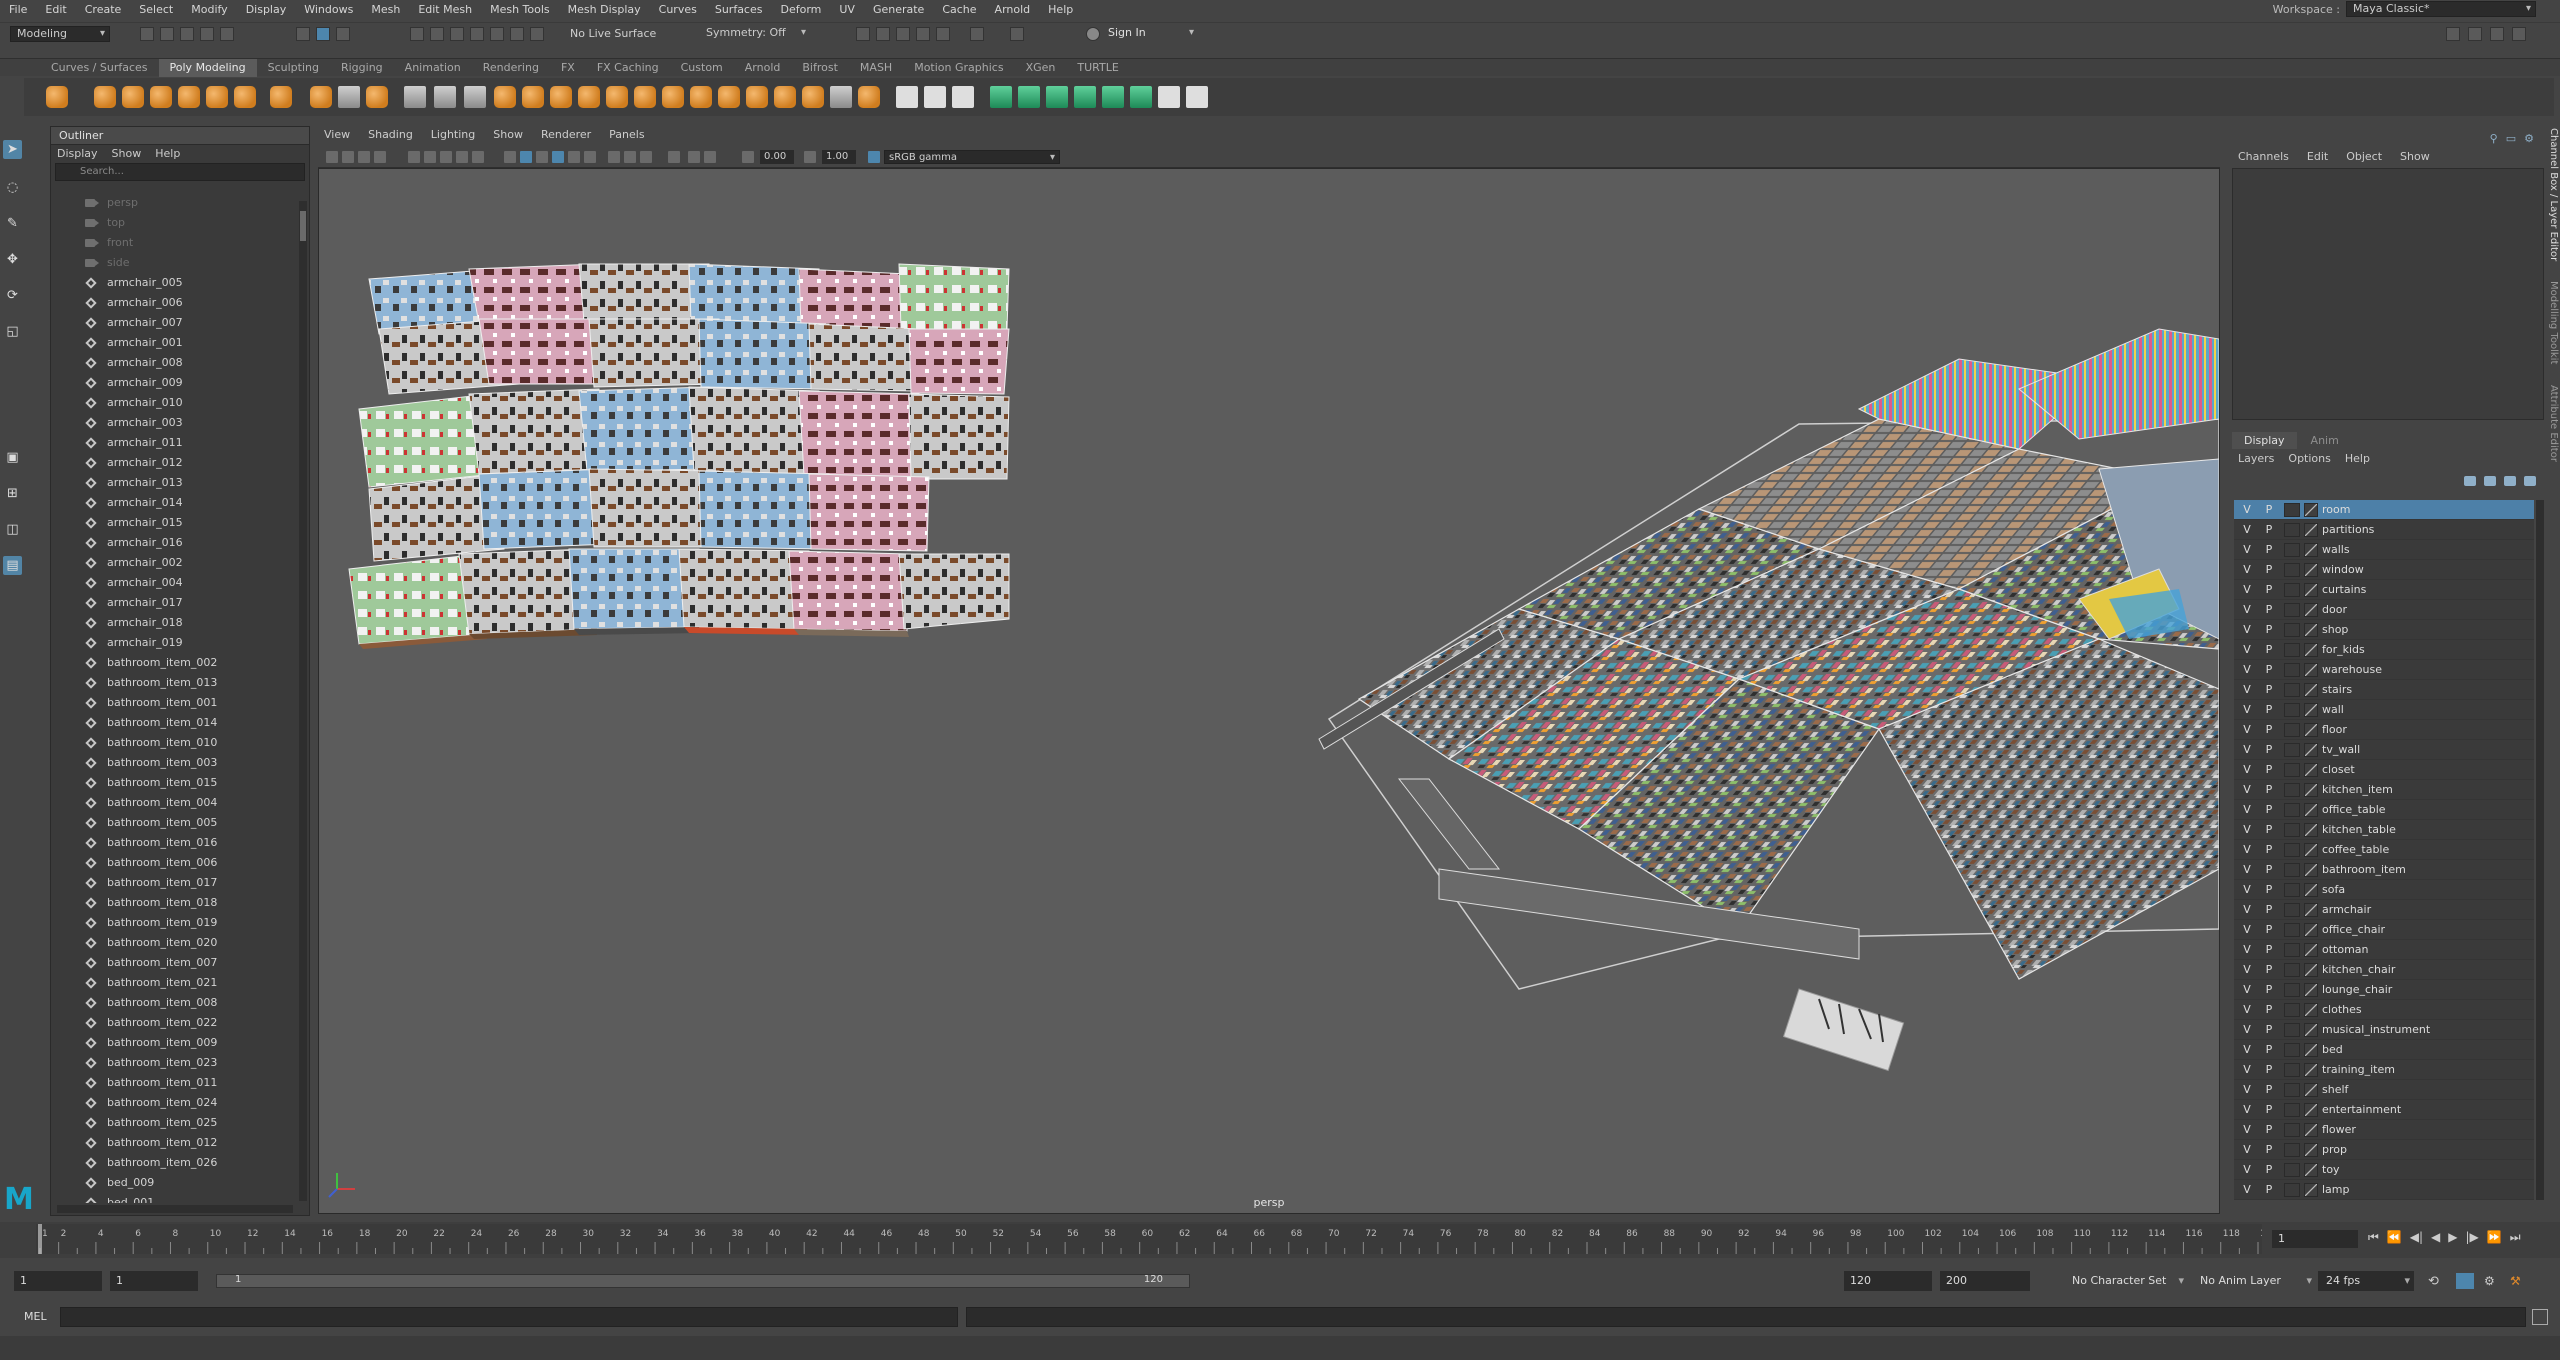 The image size is (2560, 1360). Describe the element at coordinates (2416, 1237) in the screenshot. I see `step-back-frame-icon: ◀|` at that location.